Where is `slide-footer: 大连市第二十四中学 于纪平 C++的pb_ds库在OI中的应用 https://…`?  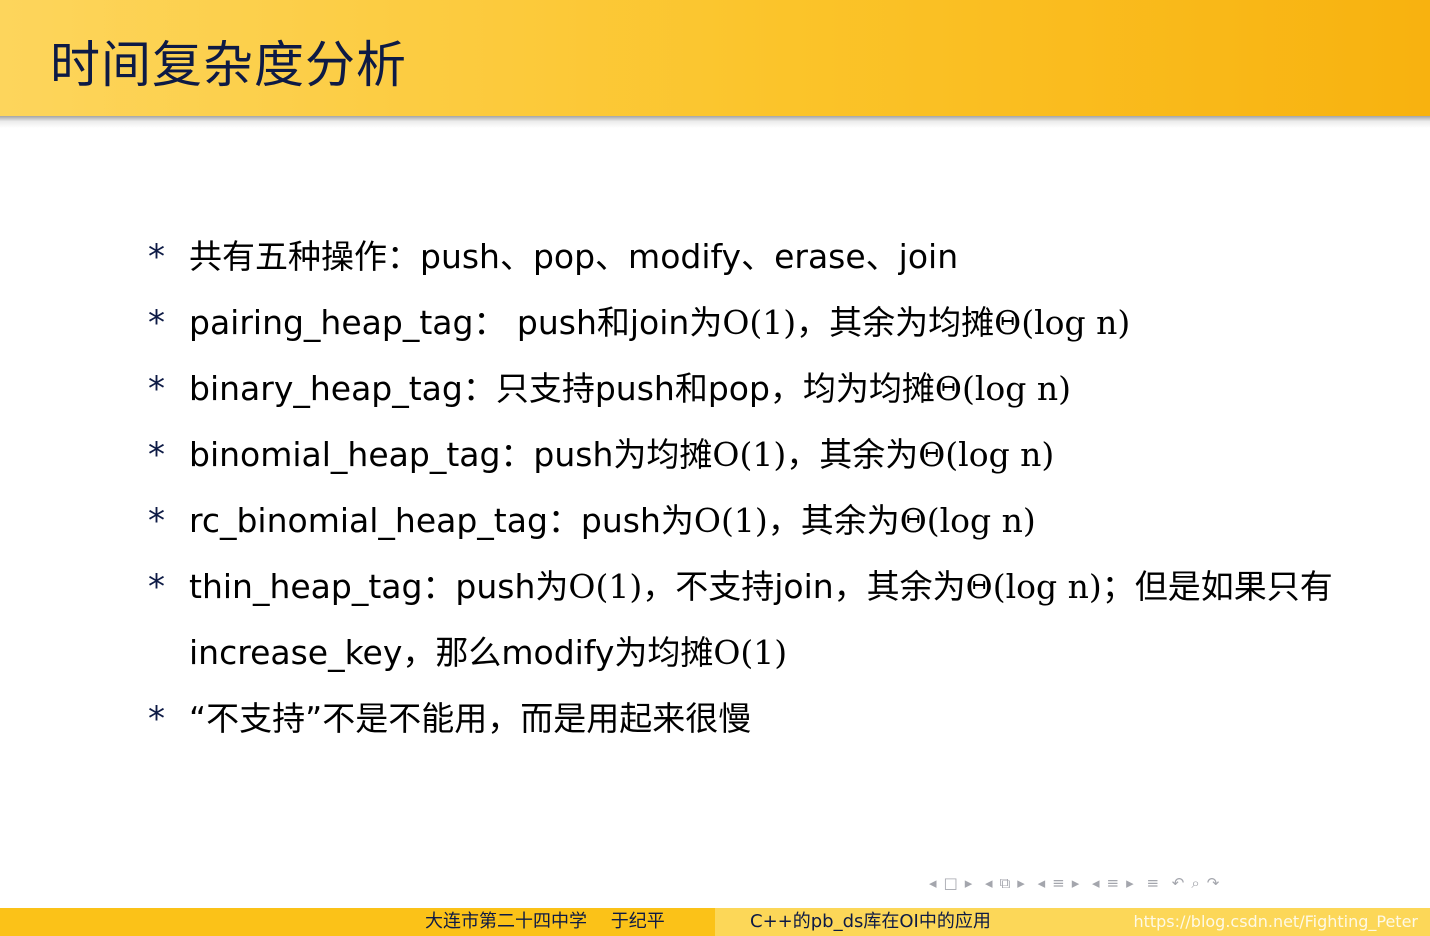 slide-footer: 大连市第二十四中学 于纪平 C++的pb_ds库在OI中的应用 https://… is located at coordinates (715, 922).